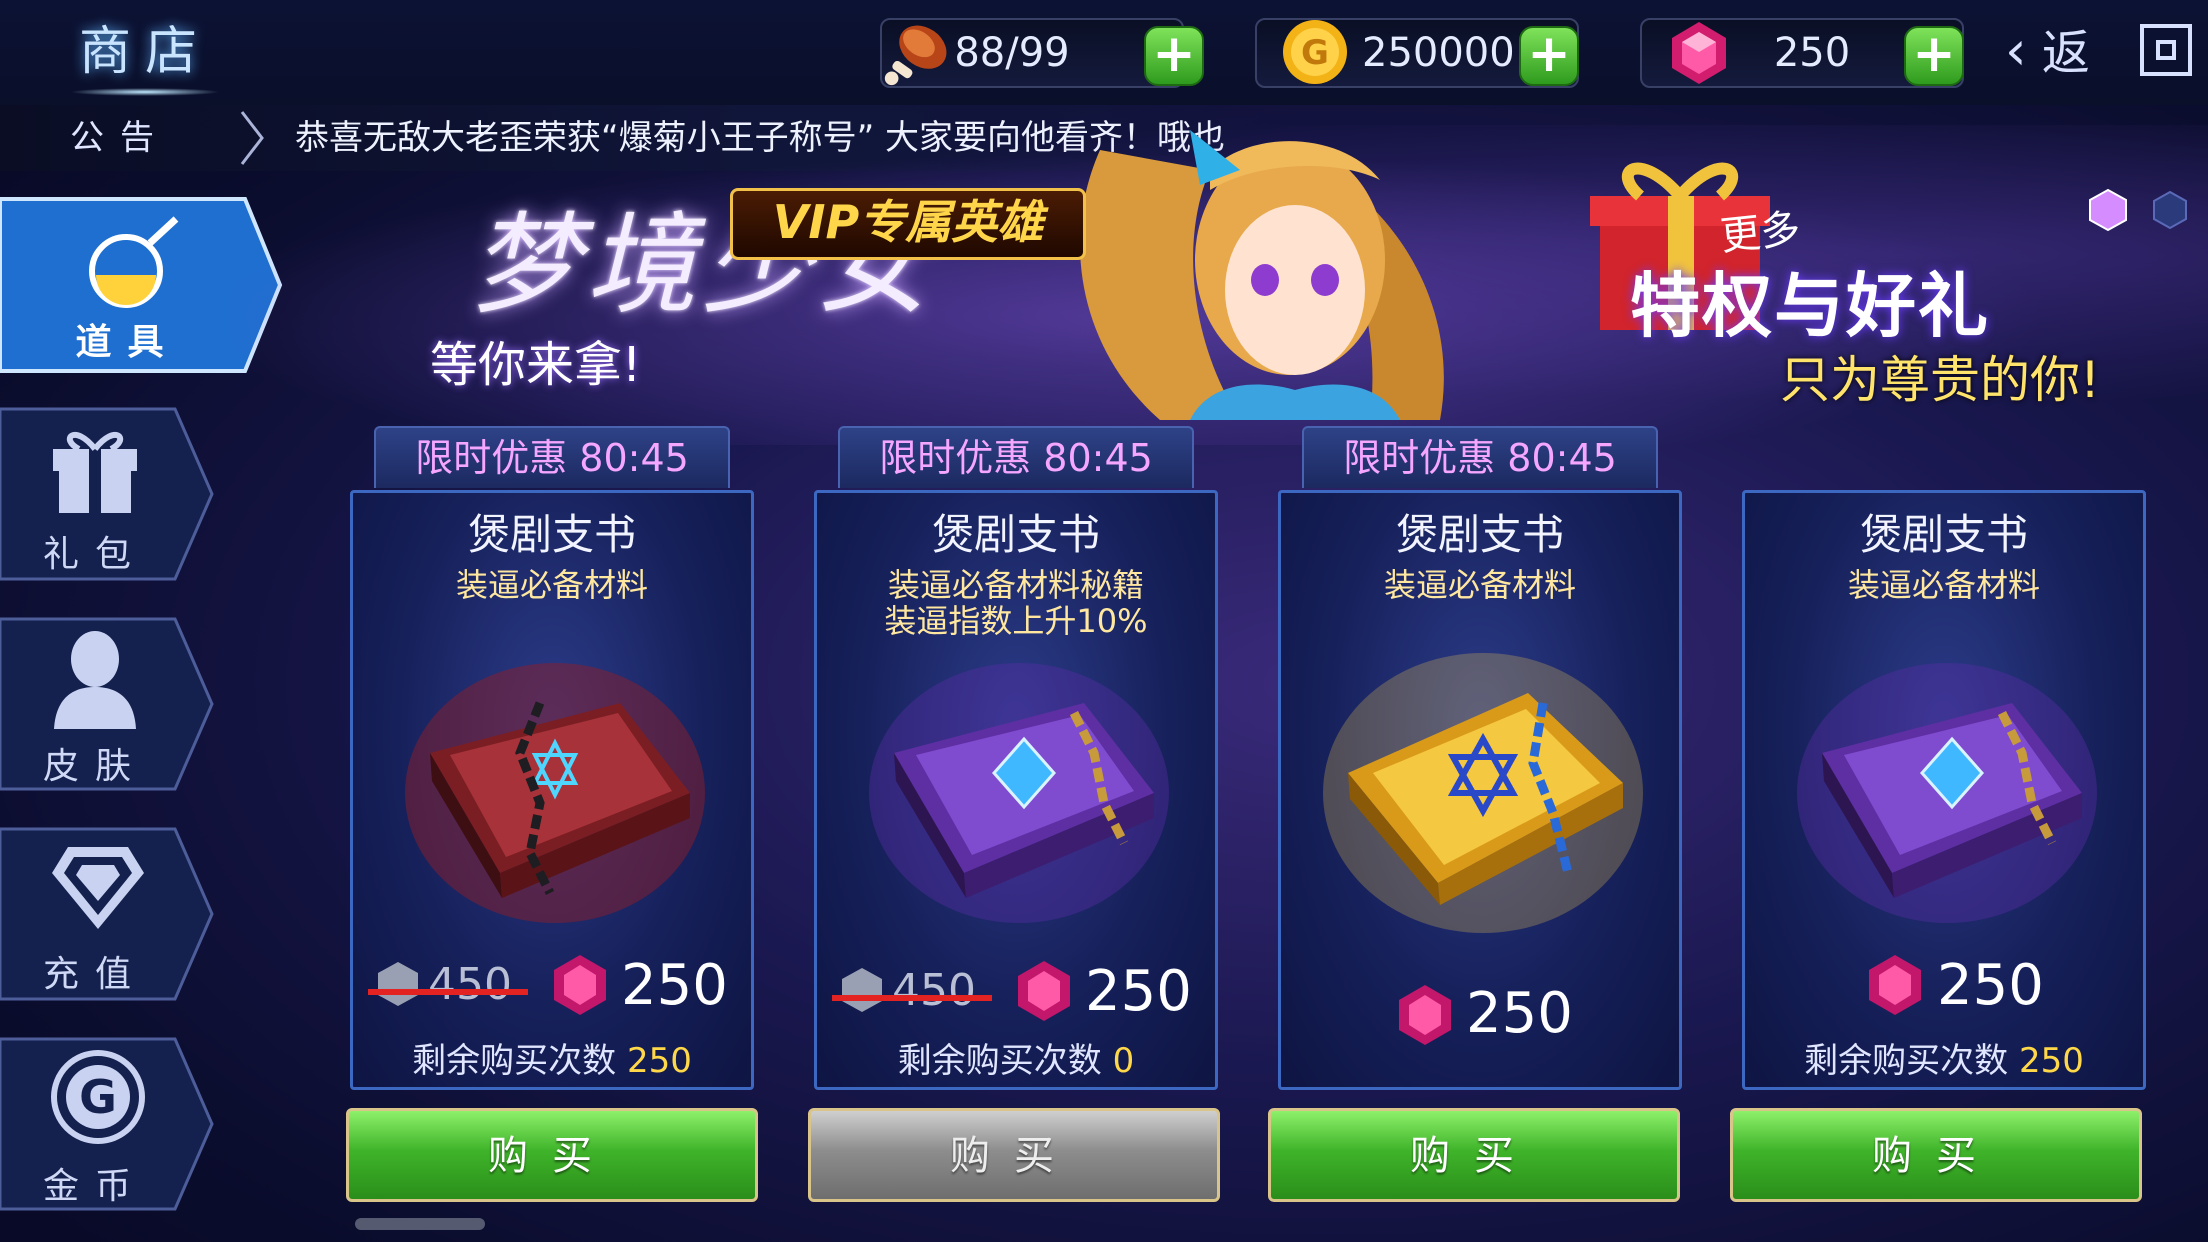 The width and height of the screenshot is (2208, 1242). Describe the element at coordinates (1940, 380) in the screenshot. I see `banner-for-you-text: 只为尊贵的你!` at that location.